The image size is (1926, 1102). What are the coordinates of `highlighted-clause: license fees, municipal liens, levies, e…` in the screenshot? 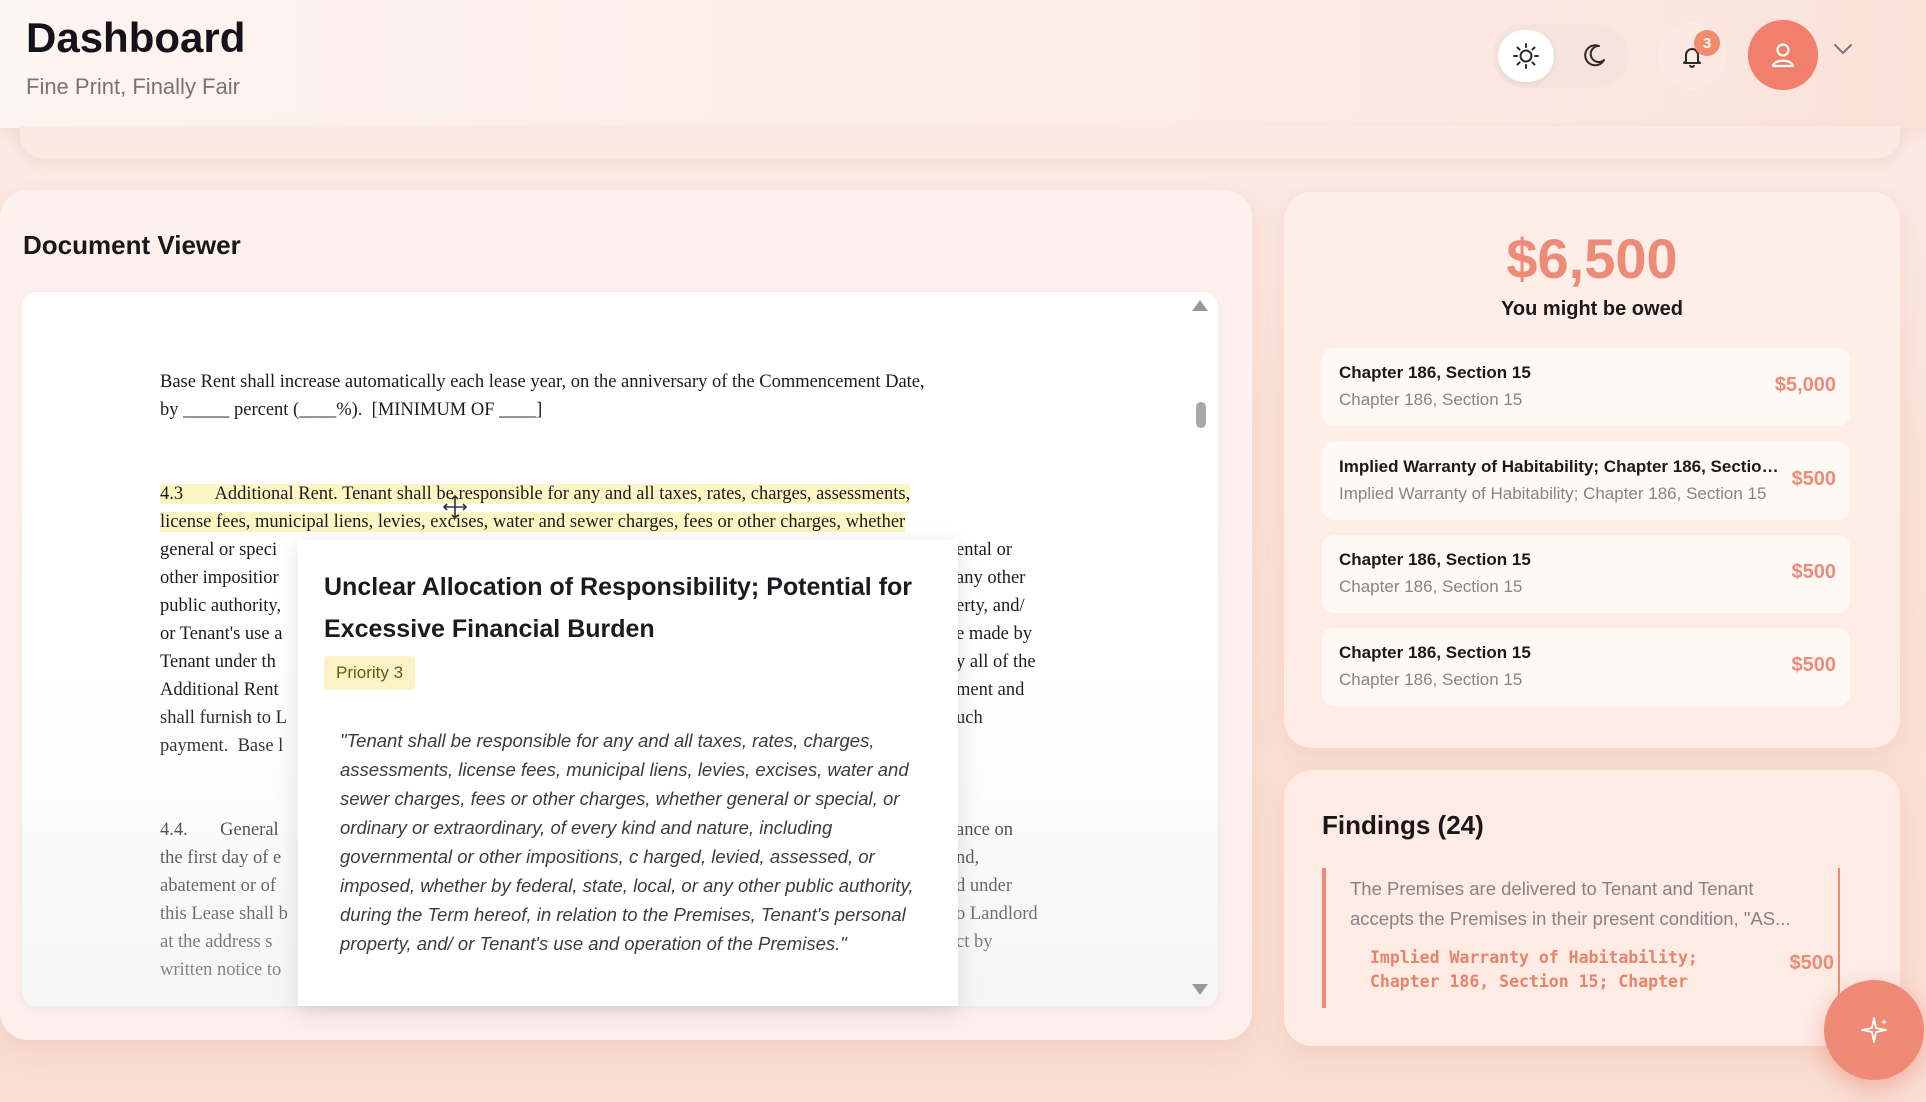 It's located at (533, 522).